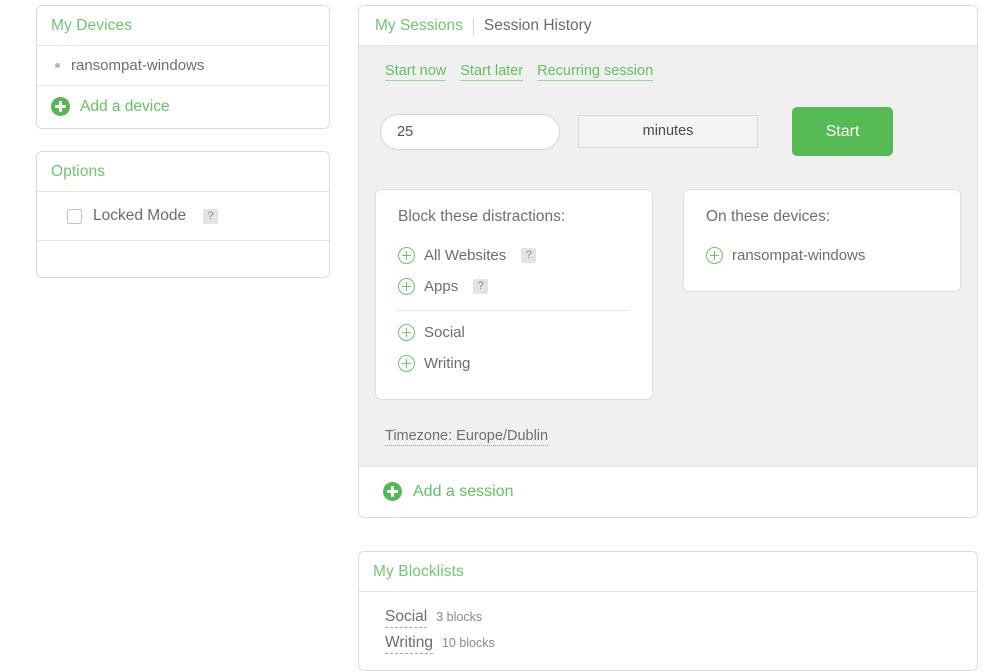  I want to click on on-these-devices-card: On these devices: ransompat-windows, so click(822, 240).